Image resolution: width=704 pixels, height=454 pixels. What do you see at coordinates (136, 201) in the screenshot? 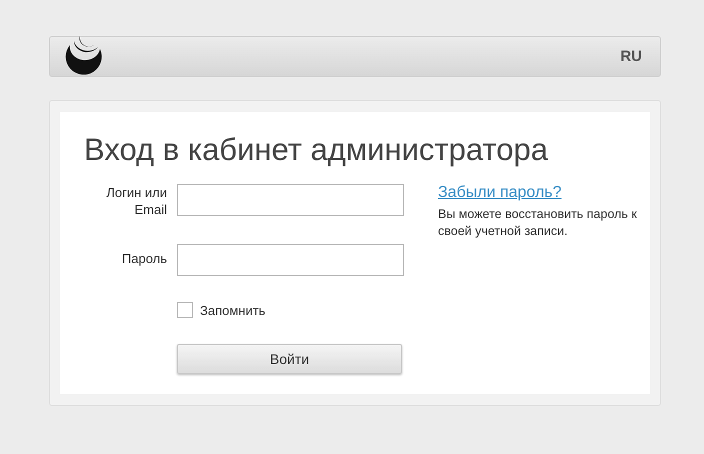
I see `field-label: Логин или Email` at bounding box center [136, 201].